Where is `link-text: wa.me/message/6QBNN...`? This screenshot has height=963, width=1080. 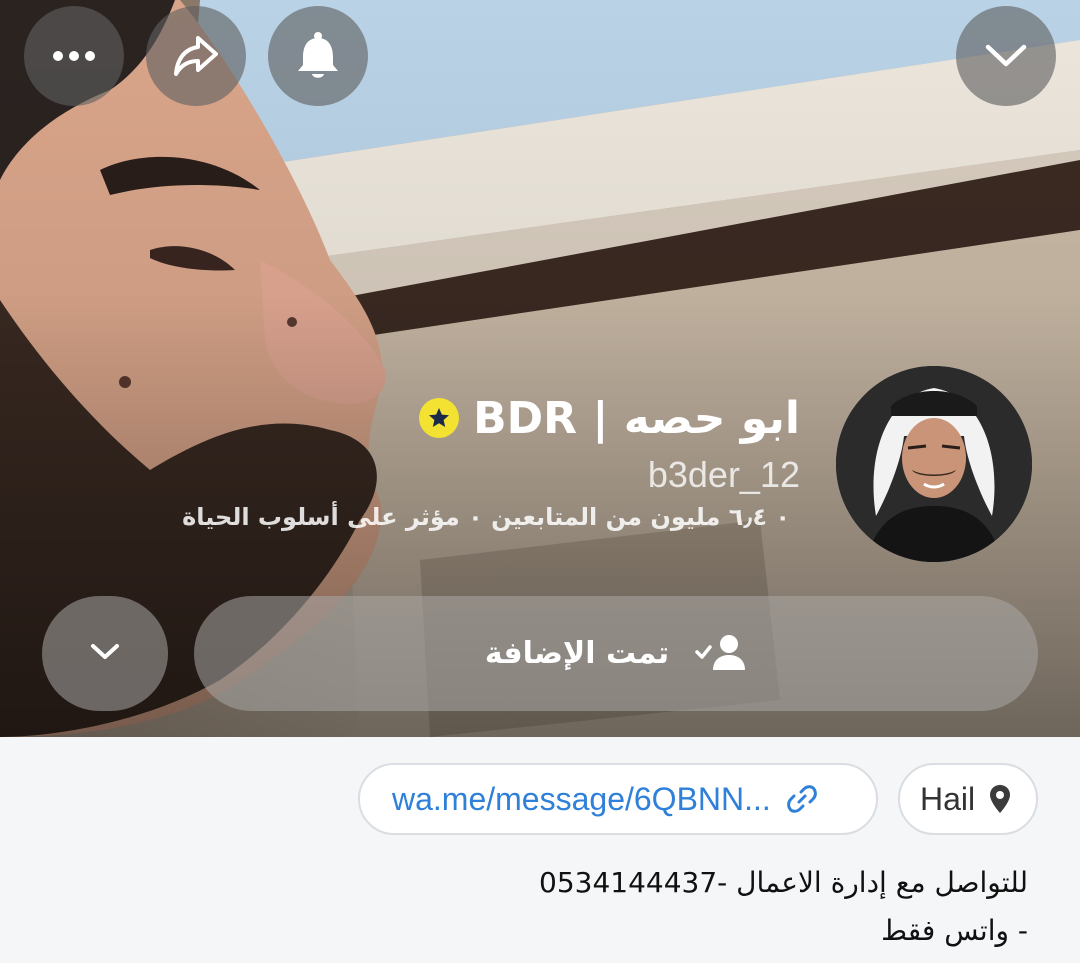 link-text: wa.me/message/6QBNN... is located at coordinates (581, 798).